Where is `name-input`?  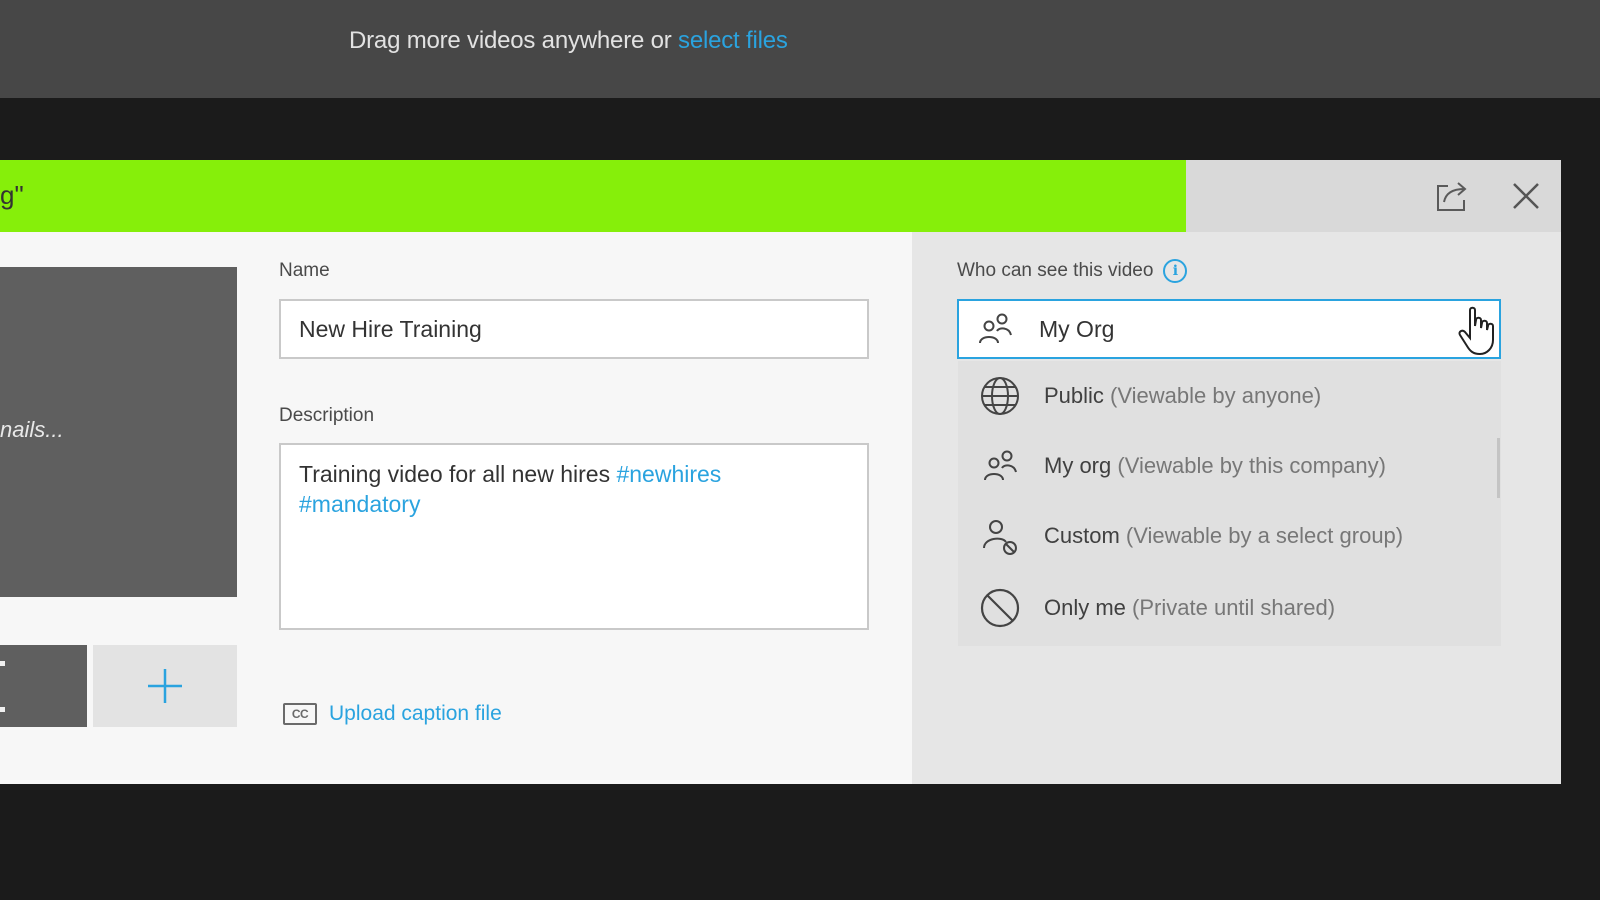
name-input is located at coordinates (574, 329).